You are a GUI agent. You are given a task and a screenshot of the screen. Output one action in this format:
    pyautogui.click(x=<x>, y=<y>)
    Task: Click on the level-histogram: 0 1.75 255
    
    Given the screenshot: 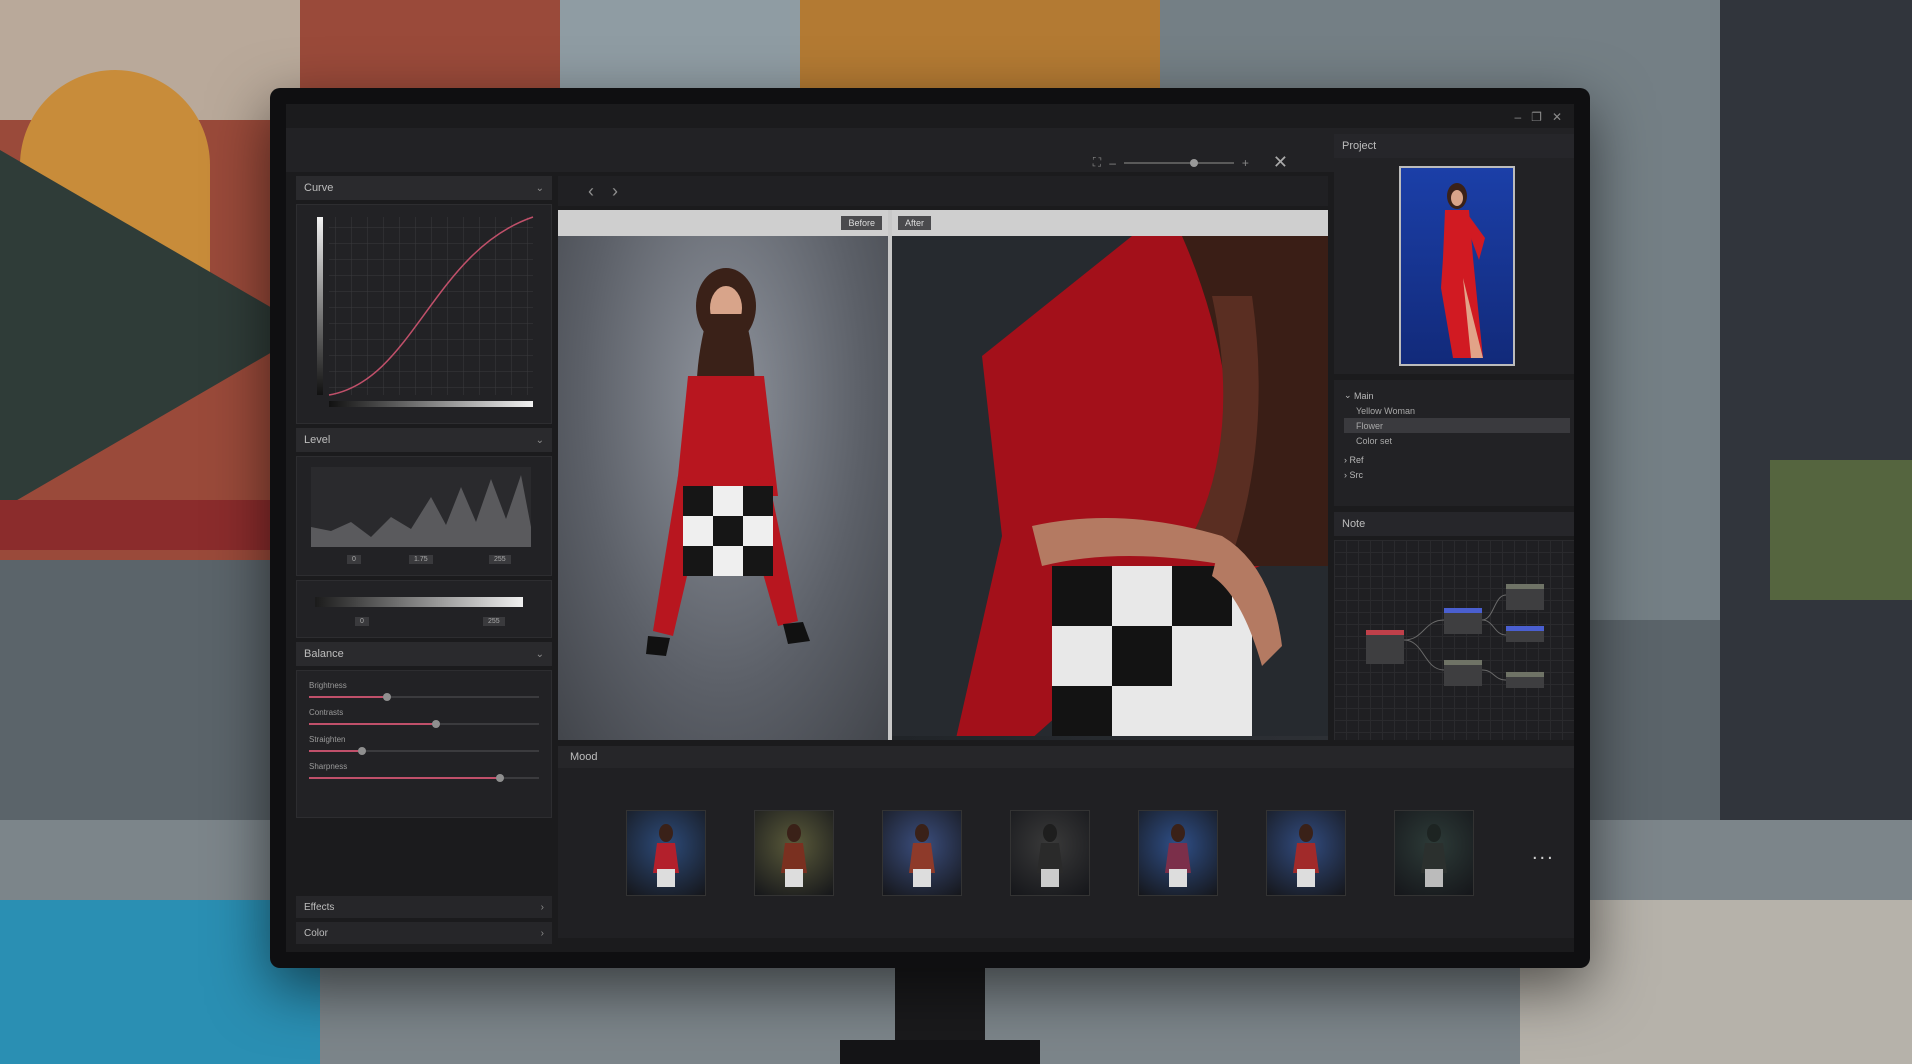 What is the action you would take?
    pyautogui.click(x=424, y=516)
    